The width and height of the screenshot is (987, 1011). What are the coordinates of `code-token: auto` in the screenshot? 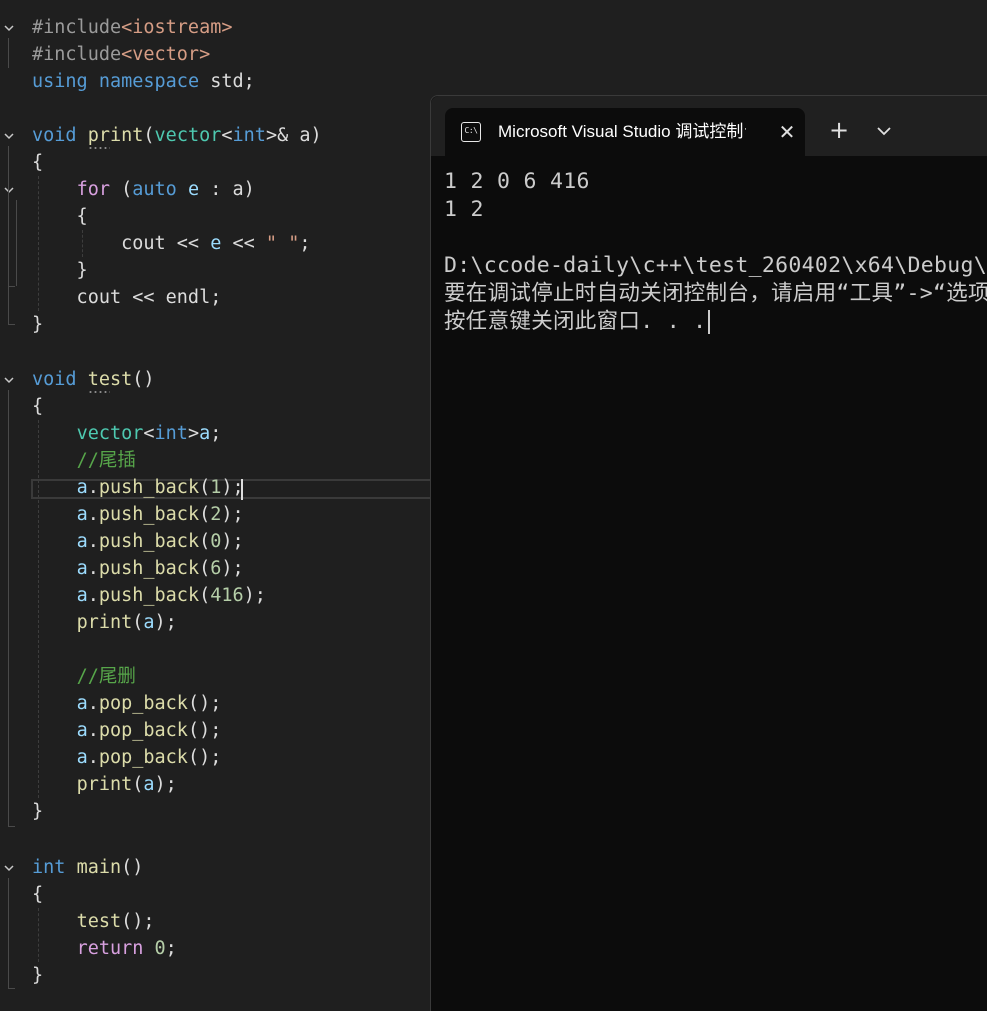 It's located at (154, 189).